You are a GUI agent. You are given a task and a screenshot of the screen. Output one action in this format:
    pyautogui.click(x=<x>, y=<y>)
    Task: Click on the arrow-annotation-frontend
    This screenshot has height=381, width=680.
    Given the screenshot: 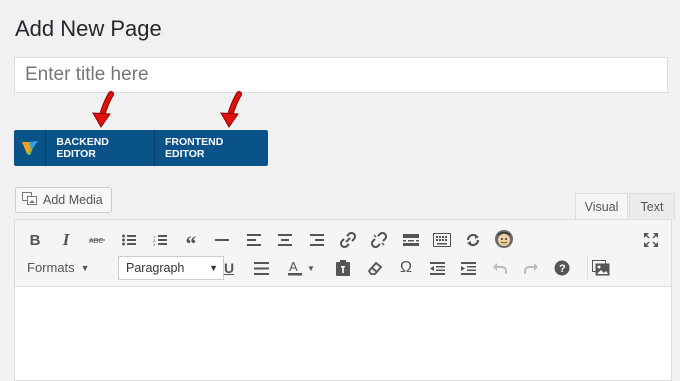 What is the action you would take?
    pyautogui.click(x=231, y=109)
    